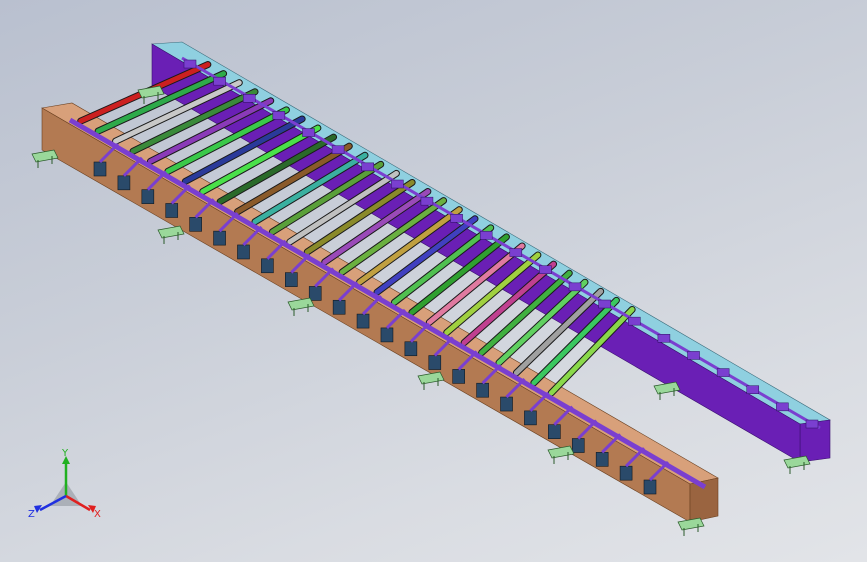  I want to click on z-axis-label: Z, so click(31, 514).